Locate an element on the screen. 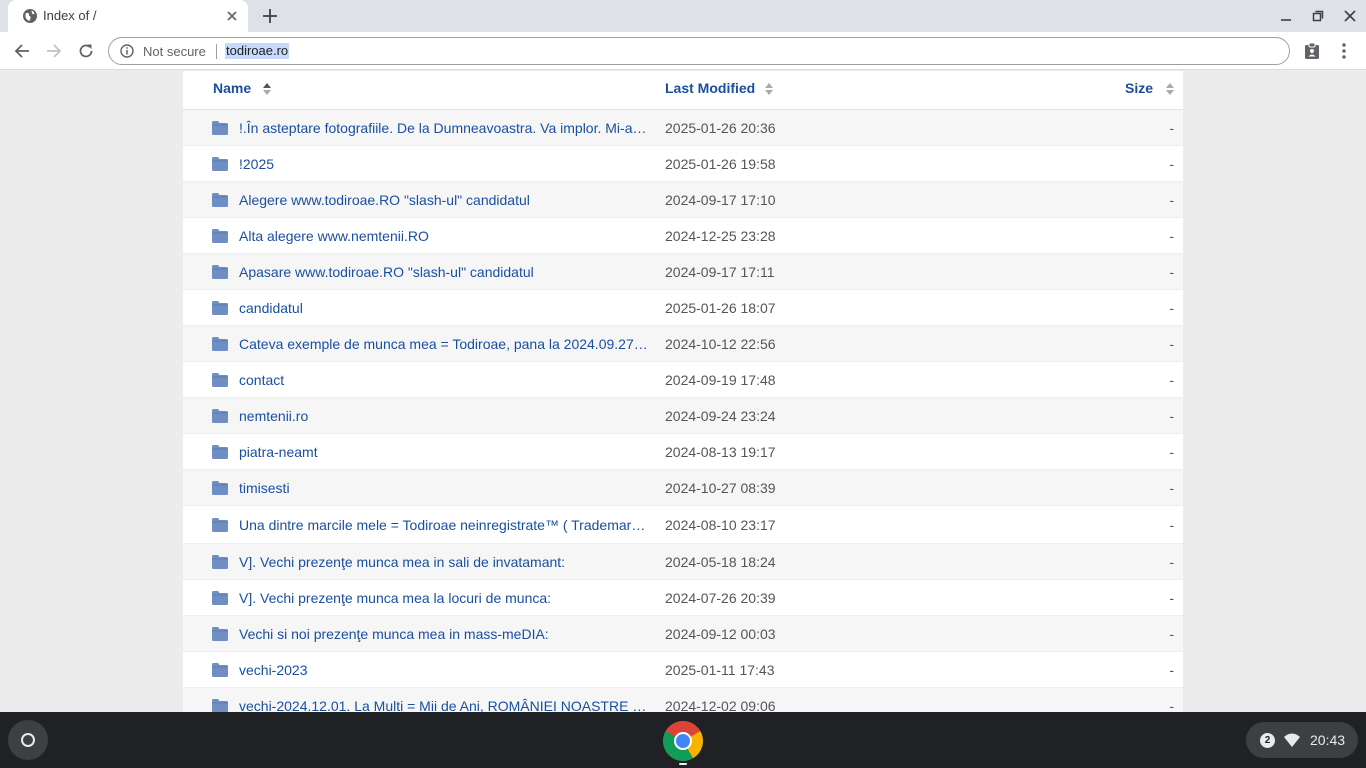 This screenshot has height=768, width=1366. reload-button is located at coordinates (86, 51).